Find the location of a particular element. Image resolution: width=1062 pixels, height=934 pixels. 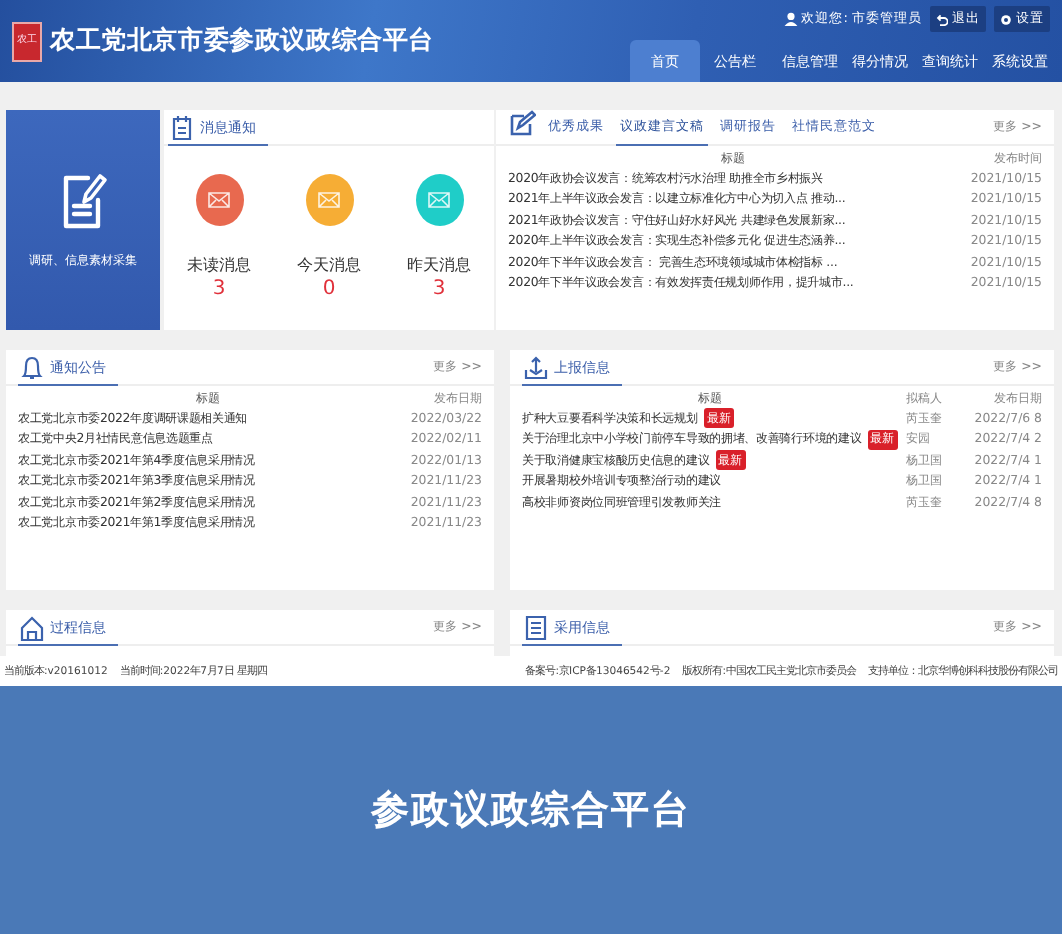

site-title: 农工党北京市委参政议政综合平台 is located at coordinates (242, 41).